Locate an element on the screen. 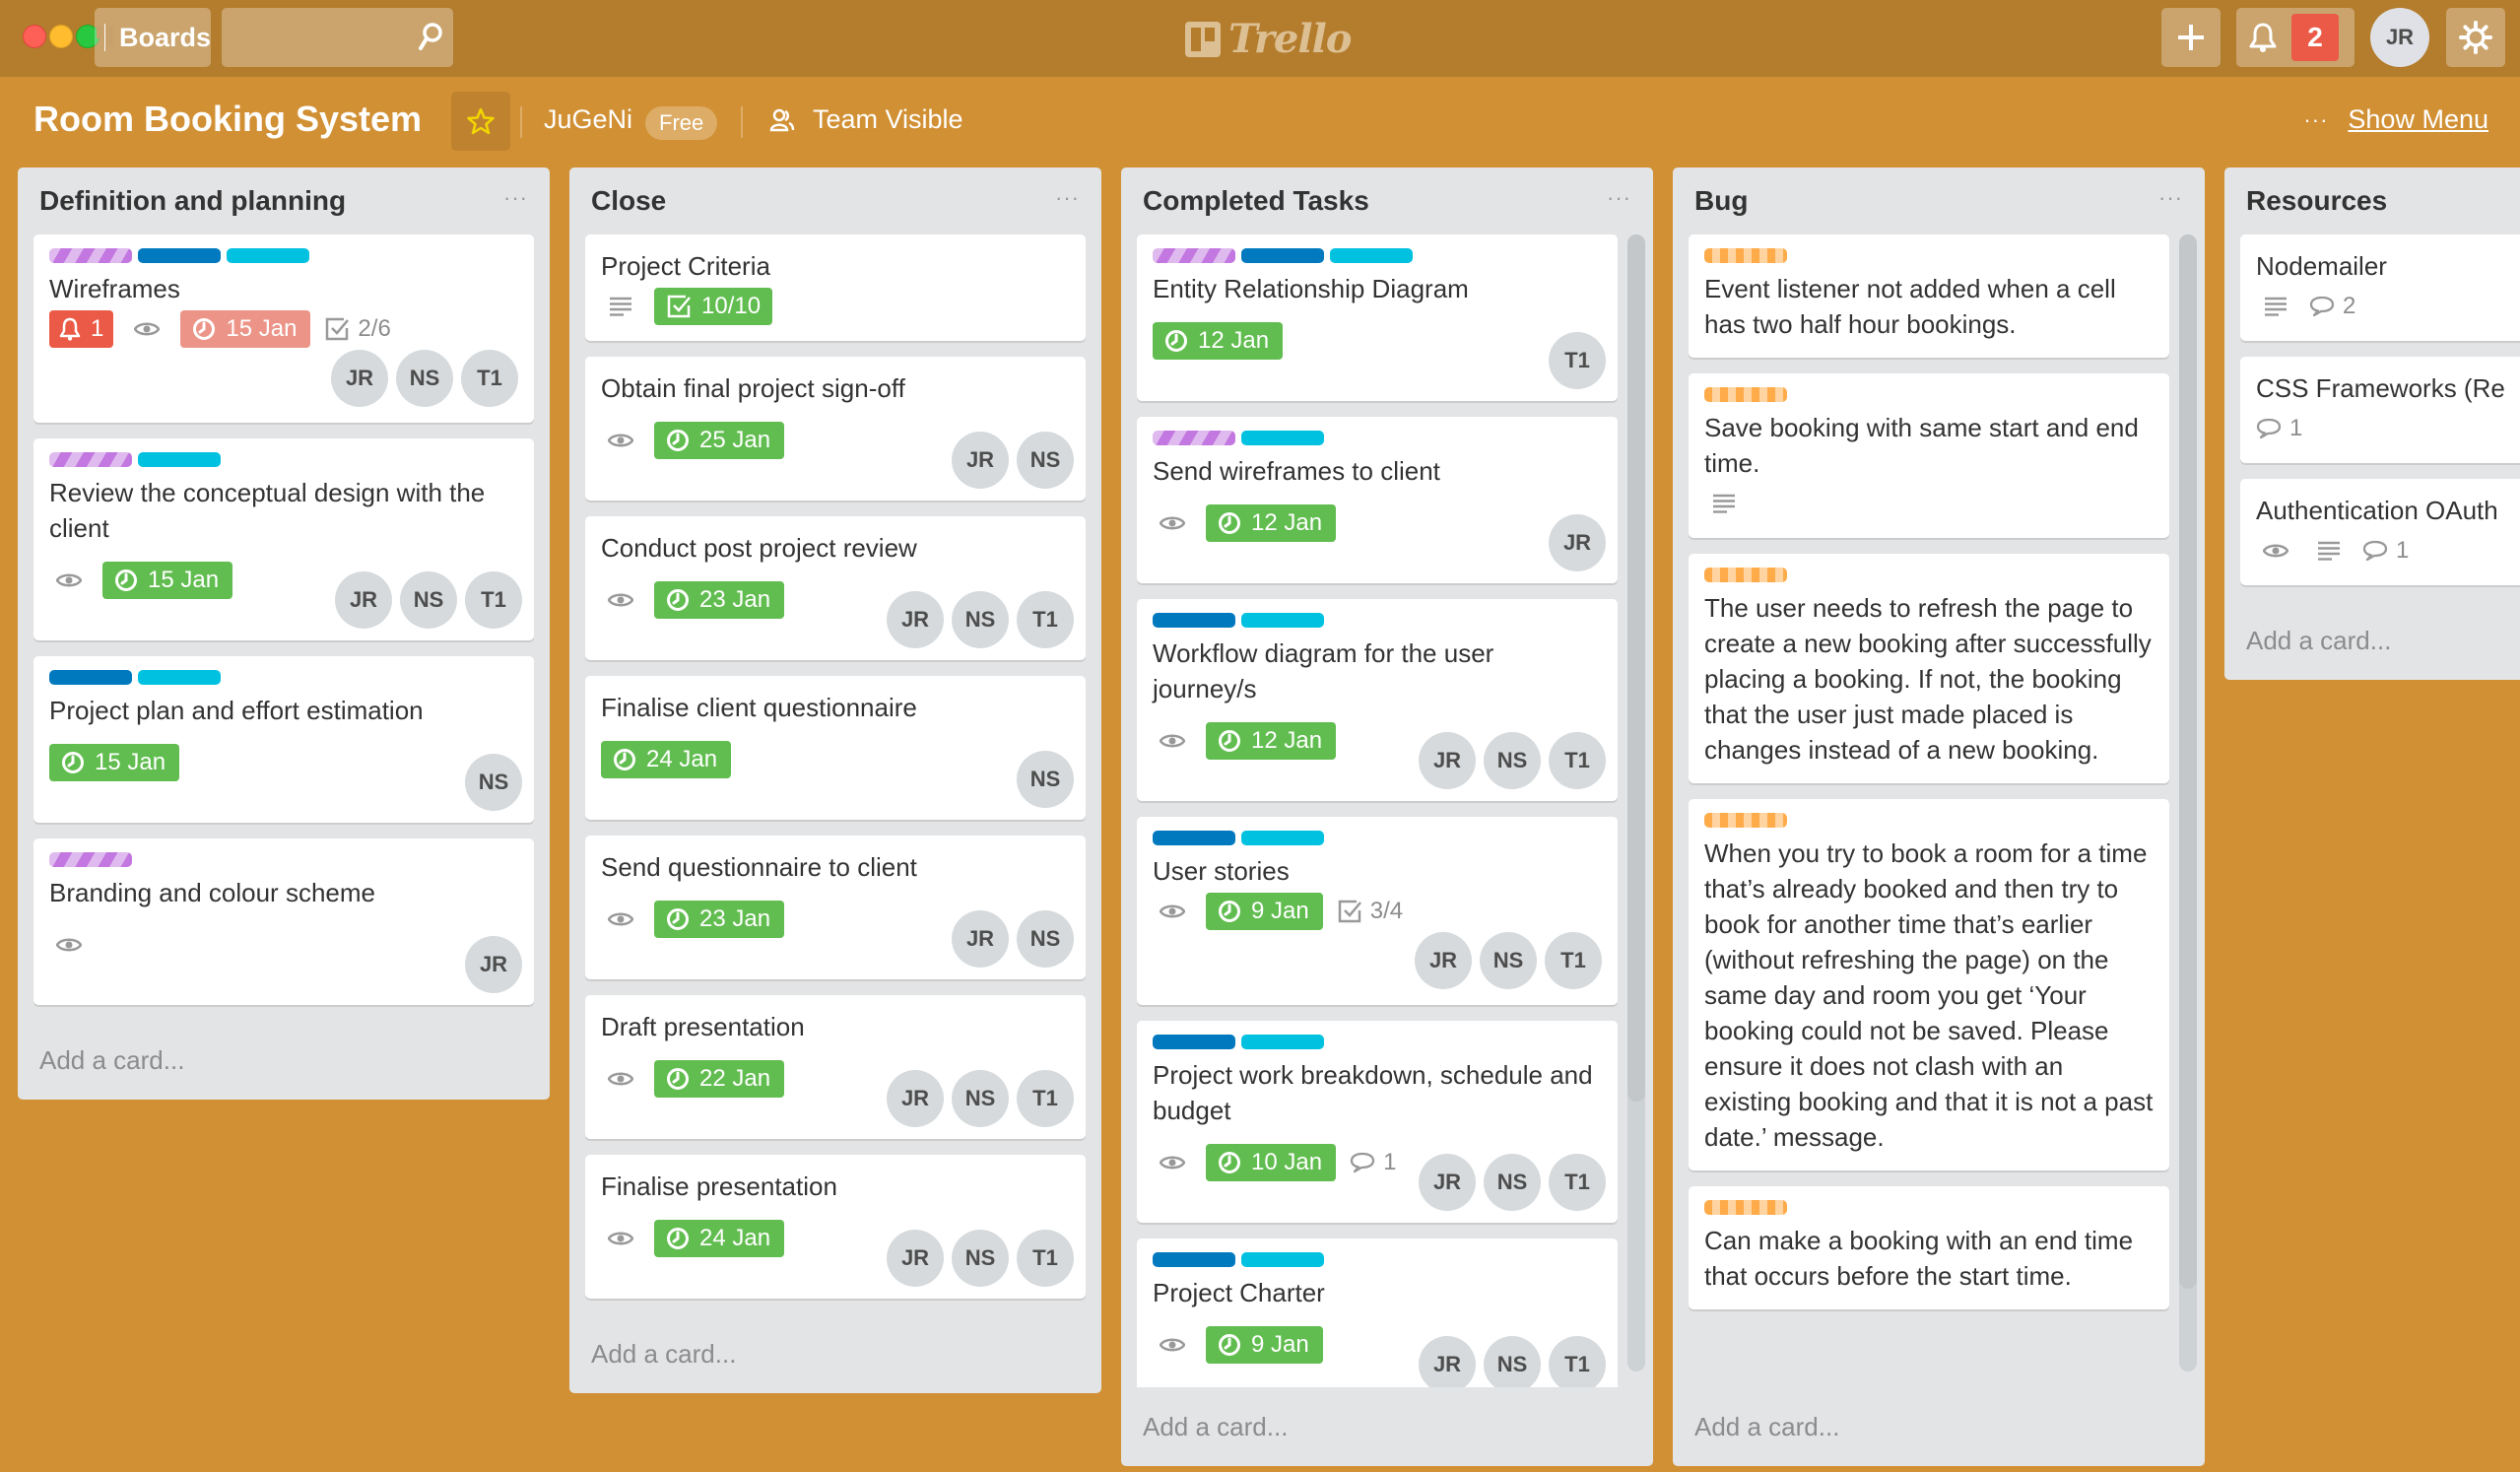 The image size is (2520, 1472). card: User stories 9 Jan 3/4 JR NS T1 is located at coordinates (1377, 911).